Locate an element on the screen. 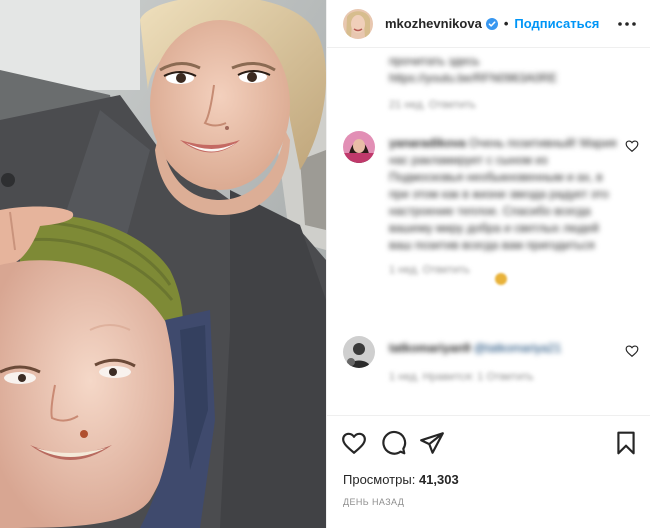 This screenshot has width=650, height=528. post-date: ДЕНЬ НАЗАД is located at coordinates (373, 502).